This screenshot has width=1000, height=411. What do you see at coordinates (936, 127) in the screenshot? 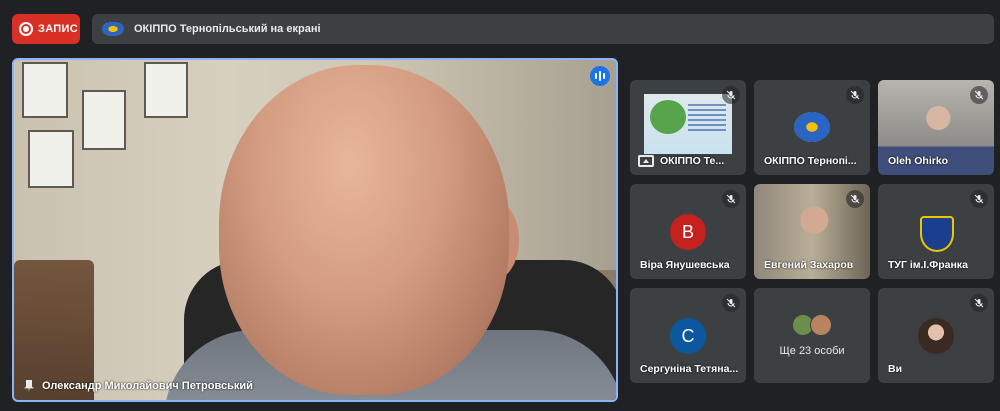
I see `participant-tile: Oleh Ohirko` at bounding box center [936, 127].